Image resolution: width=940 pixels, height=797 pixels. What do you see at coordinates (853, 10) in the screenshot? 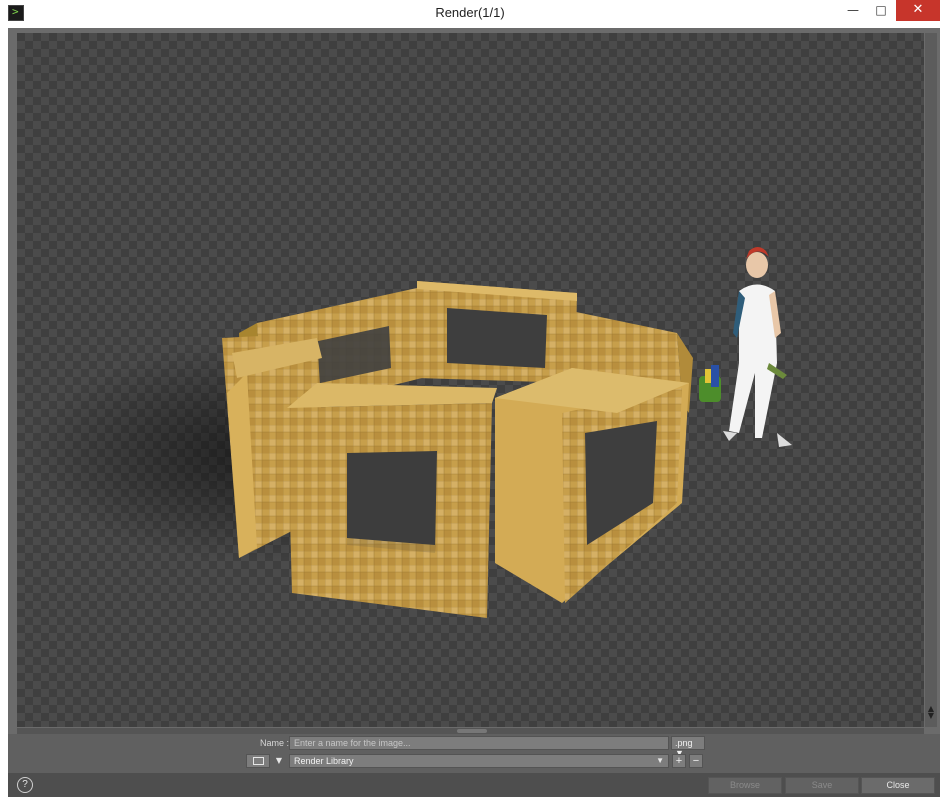
I see `minimize-button: —` at bounding box center [853, 10].